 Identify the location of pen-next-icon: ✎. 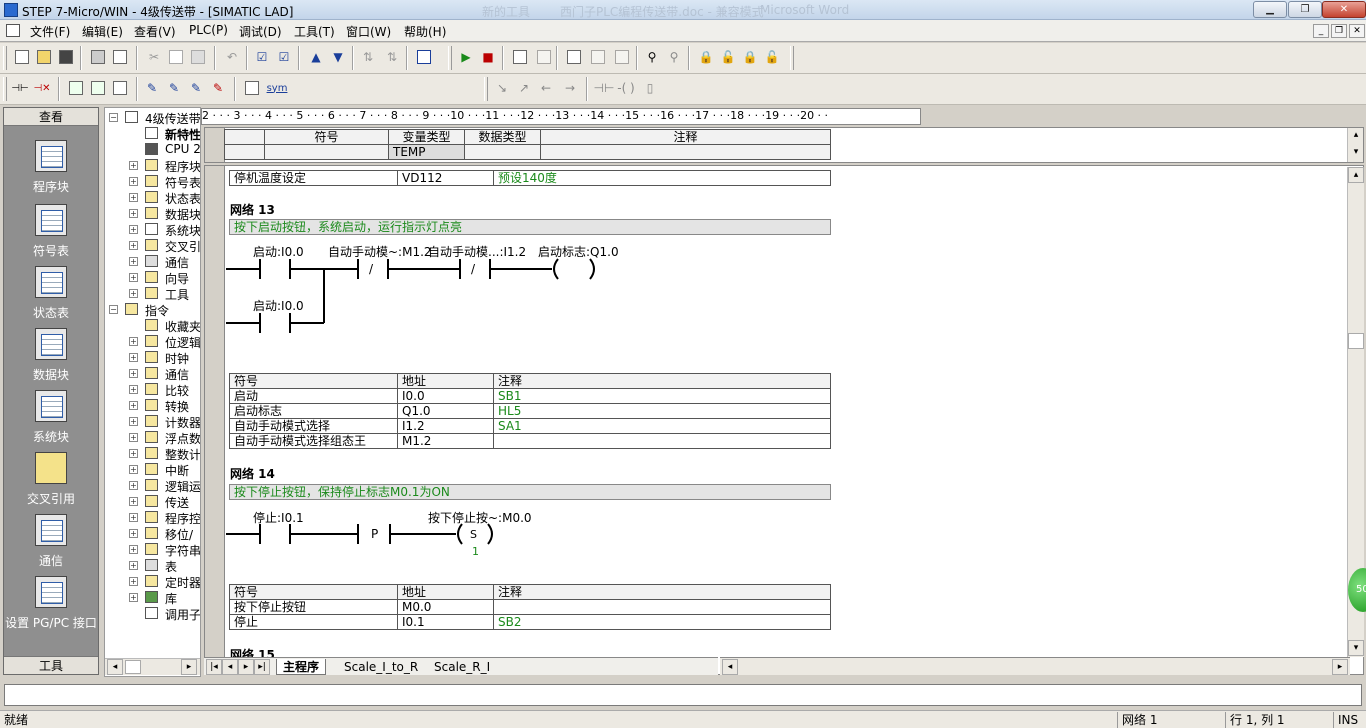
(174, 88).